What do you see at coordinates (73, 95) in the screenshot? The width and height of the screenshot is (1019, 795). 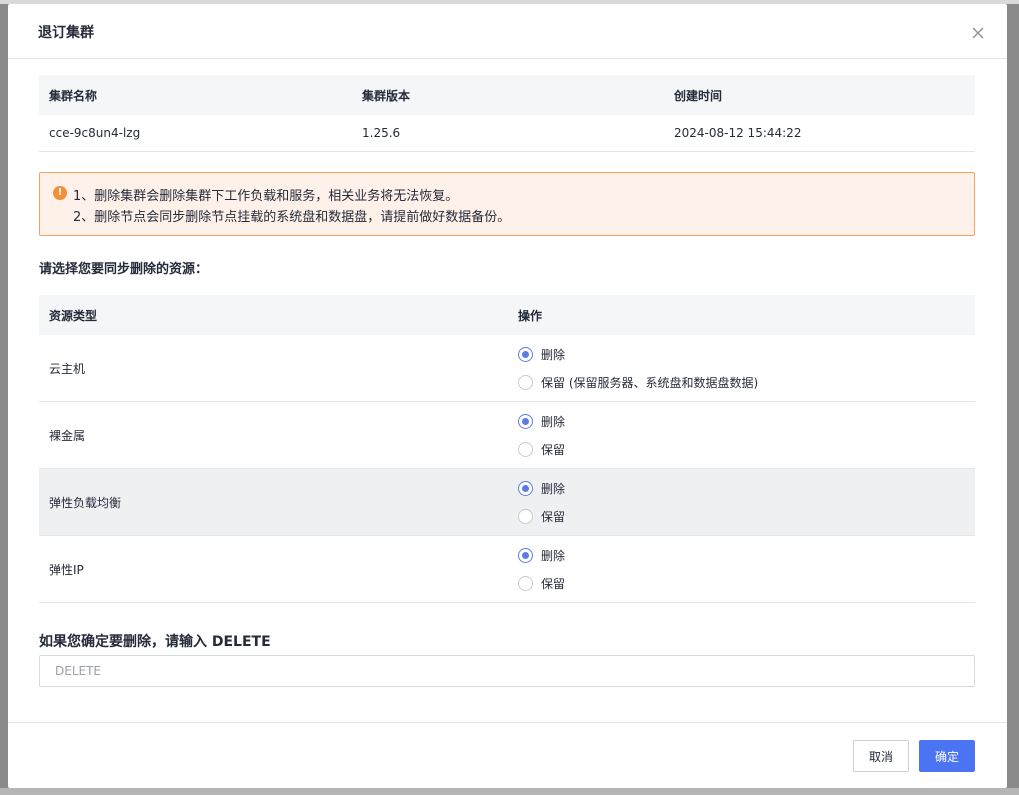 I see `header-cluster-name: 集群名称` at bounding box center [73, 95].